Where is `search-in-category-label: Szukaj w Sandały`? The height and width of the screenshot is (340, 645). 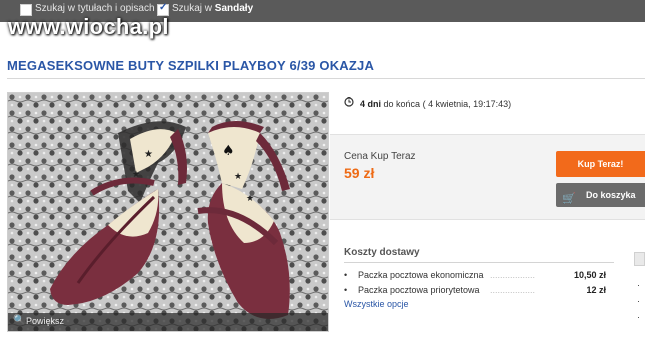 search-in-category-label: Szukaj w Sandały is located at coordinates (212, 8).